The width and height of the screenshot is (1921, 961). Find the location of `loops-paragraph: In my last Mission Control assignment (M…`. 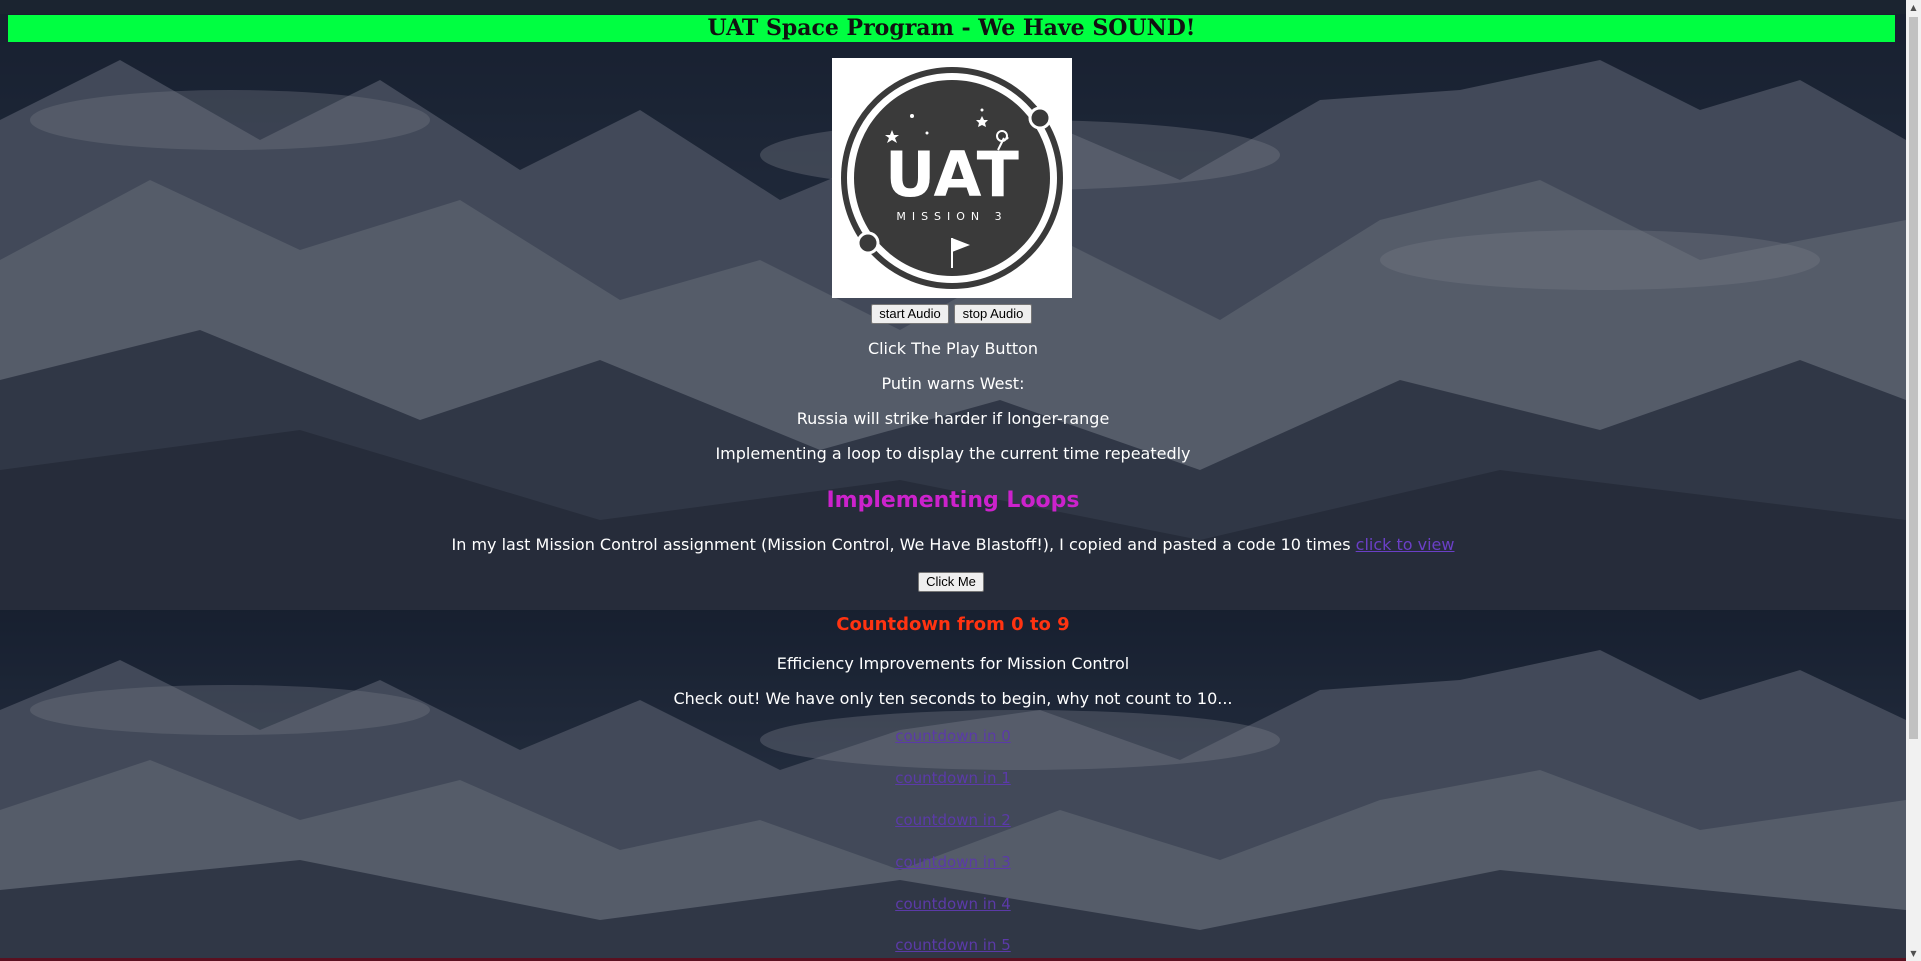

loops-paragraph: In my last Mission Control assignment (M… is located at coordinates (953, 544).